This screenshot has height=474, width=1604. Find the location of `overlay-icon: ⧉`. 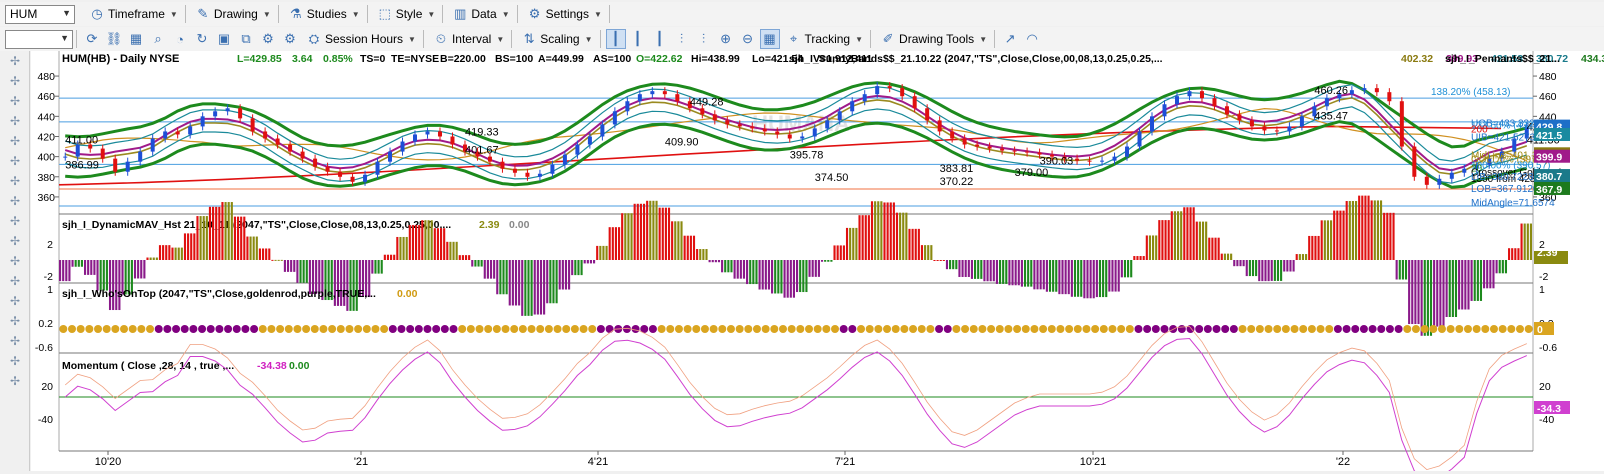

overlay-icon: ⧉ is located at coordinates (246, 39).